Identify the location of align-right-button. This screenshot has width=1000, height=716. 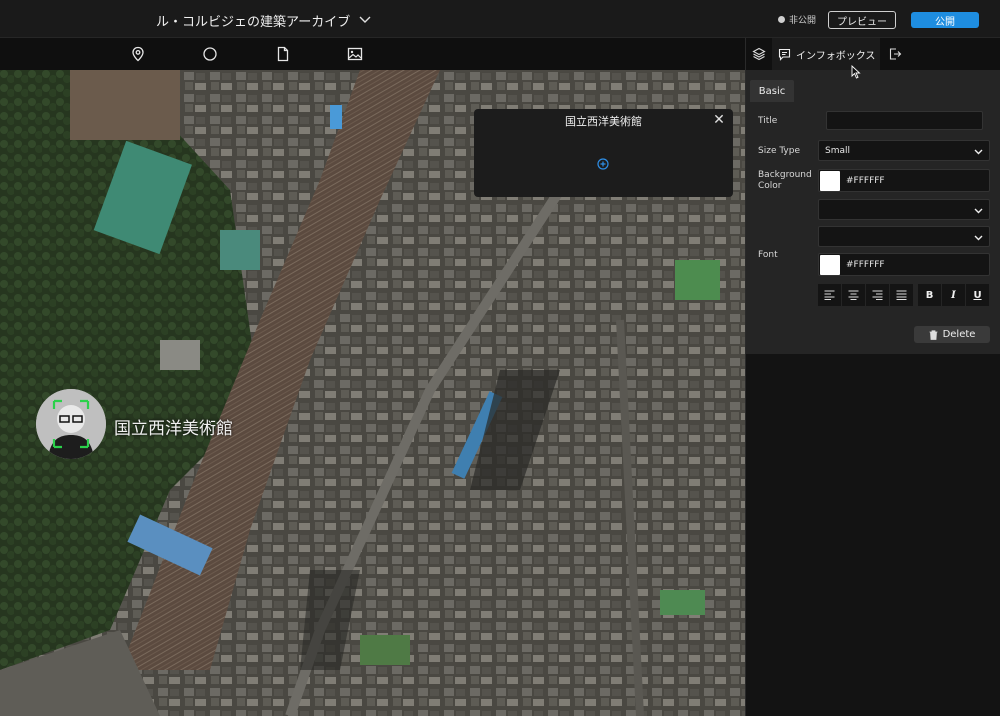
(877, 295).